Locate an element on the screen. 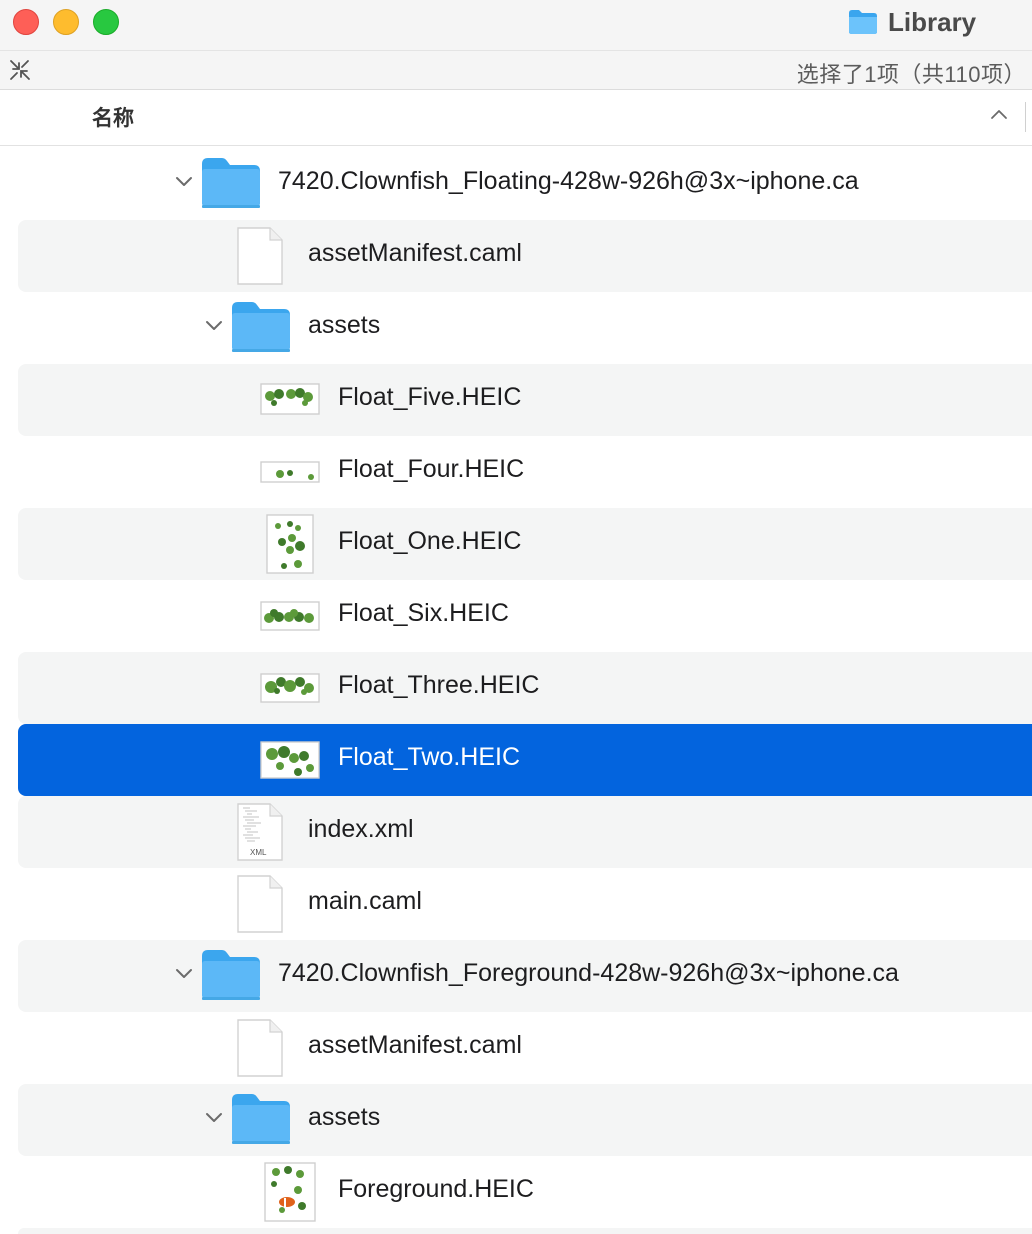 The width and height of the screenshot is (1032, 1234). file-row: Foreground.HEIC is located at coordinates (525, 1192).